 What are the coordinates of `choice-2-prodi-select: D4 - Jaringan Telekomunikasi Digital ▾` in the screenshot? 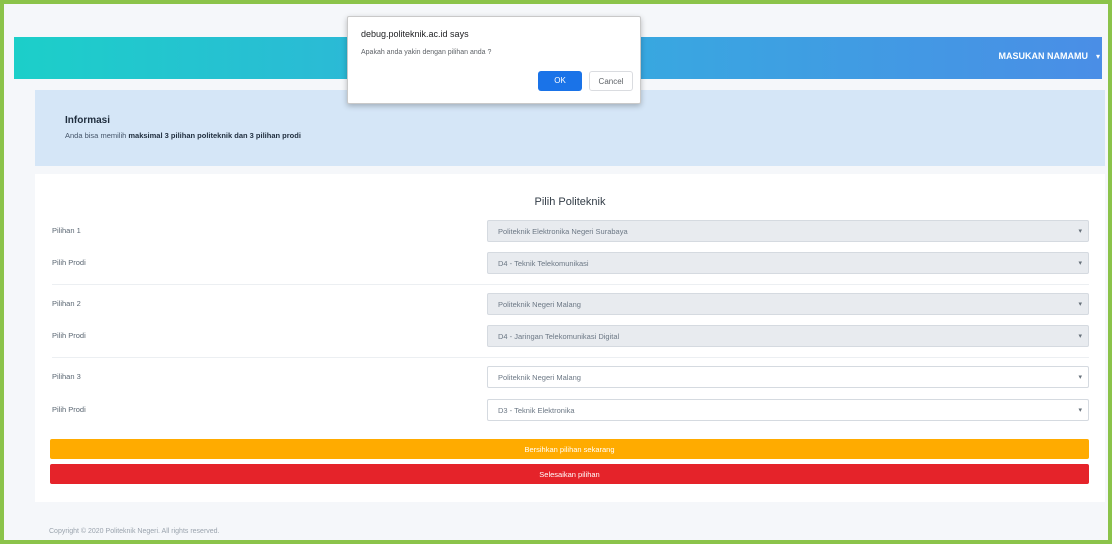 It's located at (788, 336).